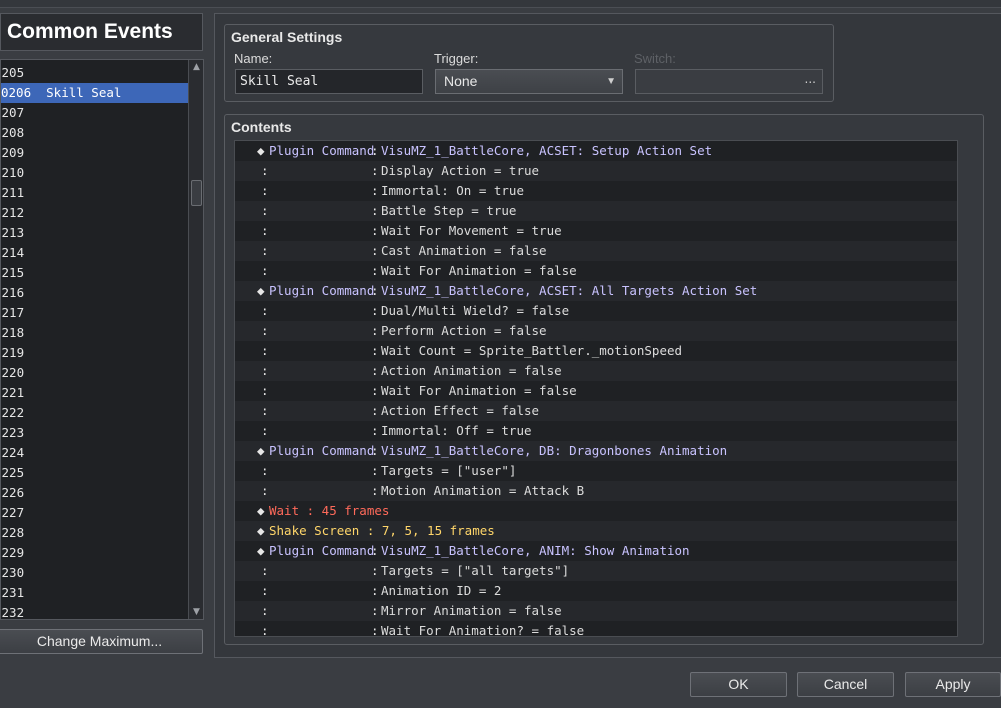 The image size is (1001, 708). Describe the element at coordinates (94, 493) in the screenshot. I see `common-event-item: 0226` at that location.